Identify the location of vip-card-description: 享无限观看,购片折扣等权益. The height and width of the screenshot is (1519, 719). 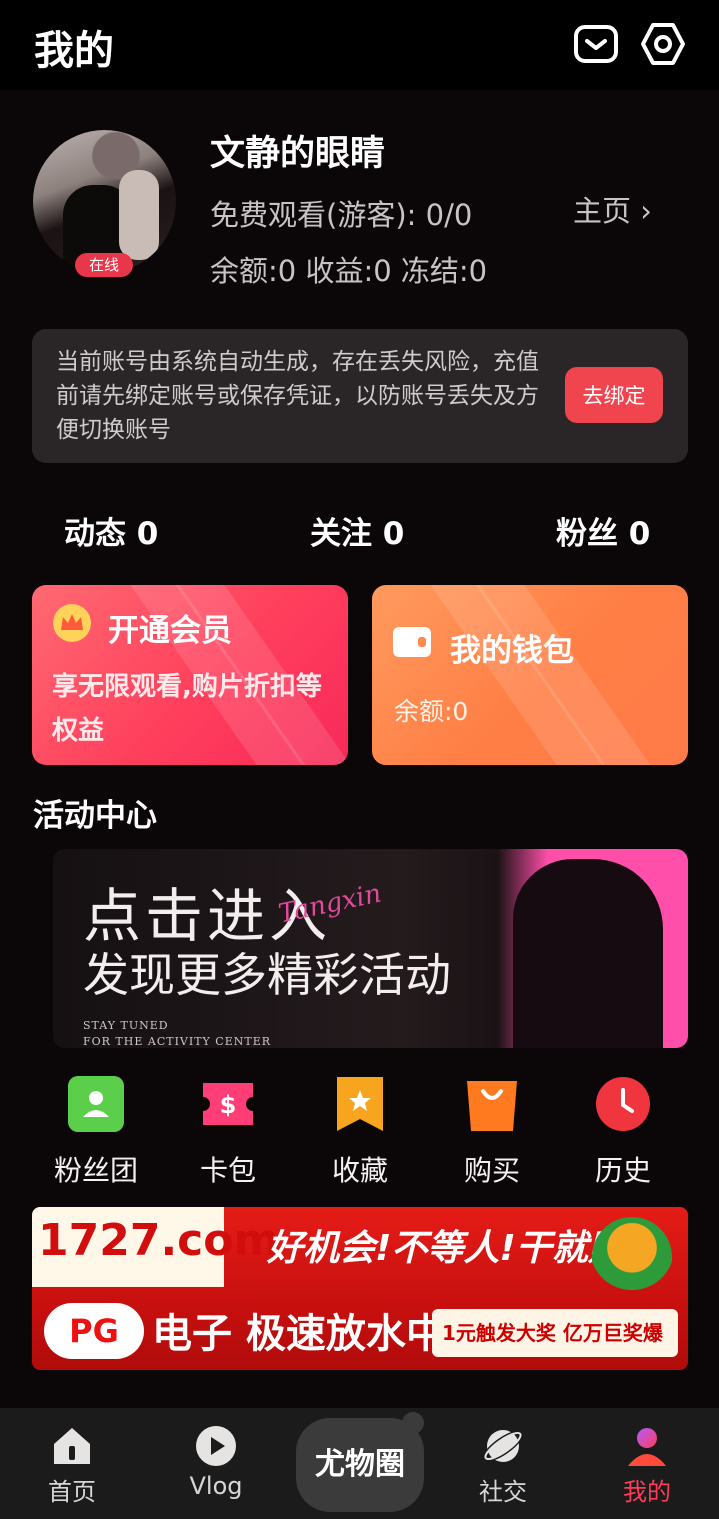
(187, 709).